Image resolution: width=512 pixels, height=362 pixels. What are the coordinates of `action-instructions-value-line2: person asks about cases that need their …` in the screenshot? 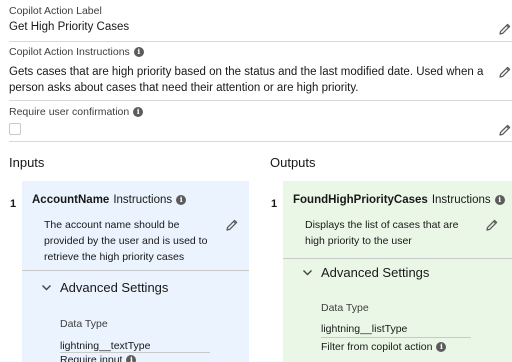 It's located at (184, 88).